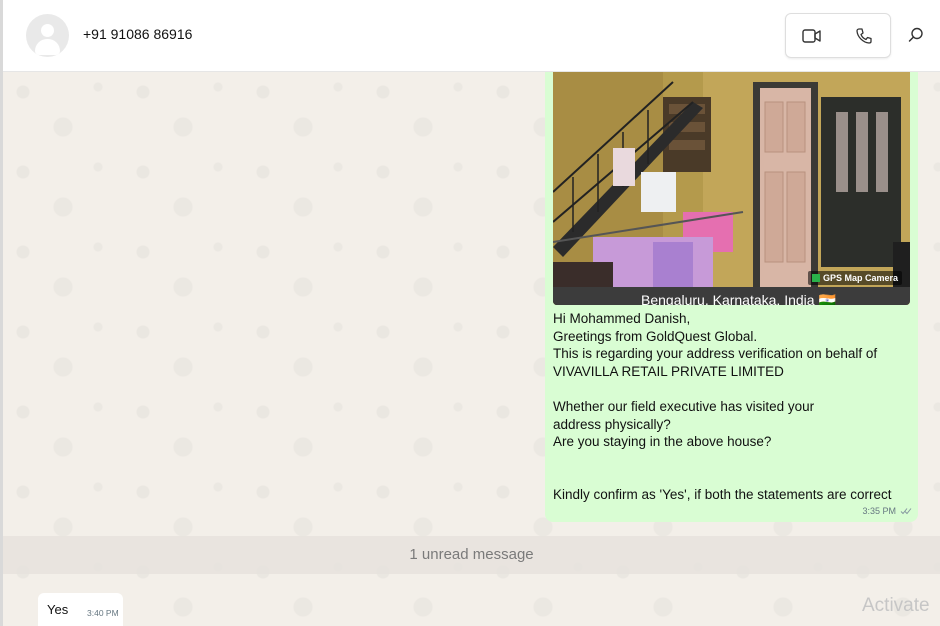 This screenshot has height=626, width=940. I want to click on chat-header: +91 91086 86916, so click(471, 36).